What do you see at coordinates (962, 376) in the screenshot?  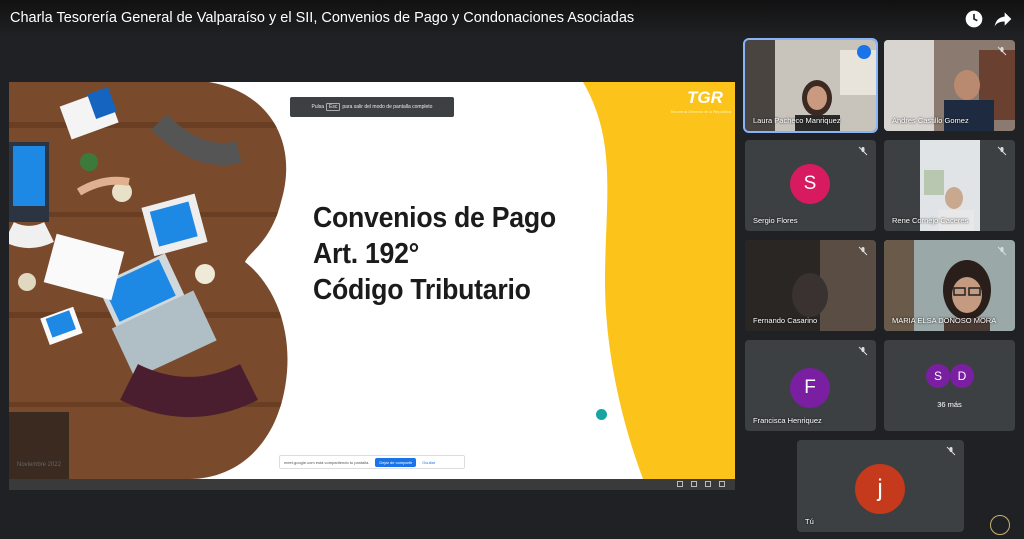 I see `avatar: D` at bounding box center [962, 376].